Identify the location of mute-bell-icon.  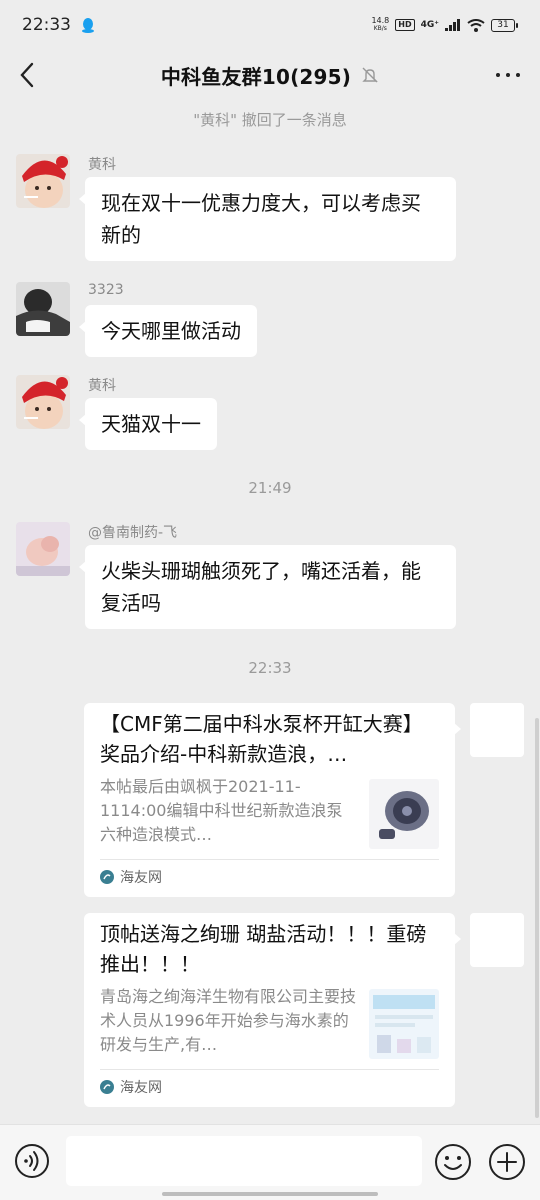
(370, 75).